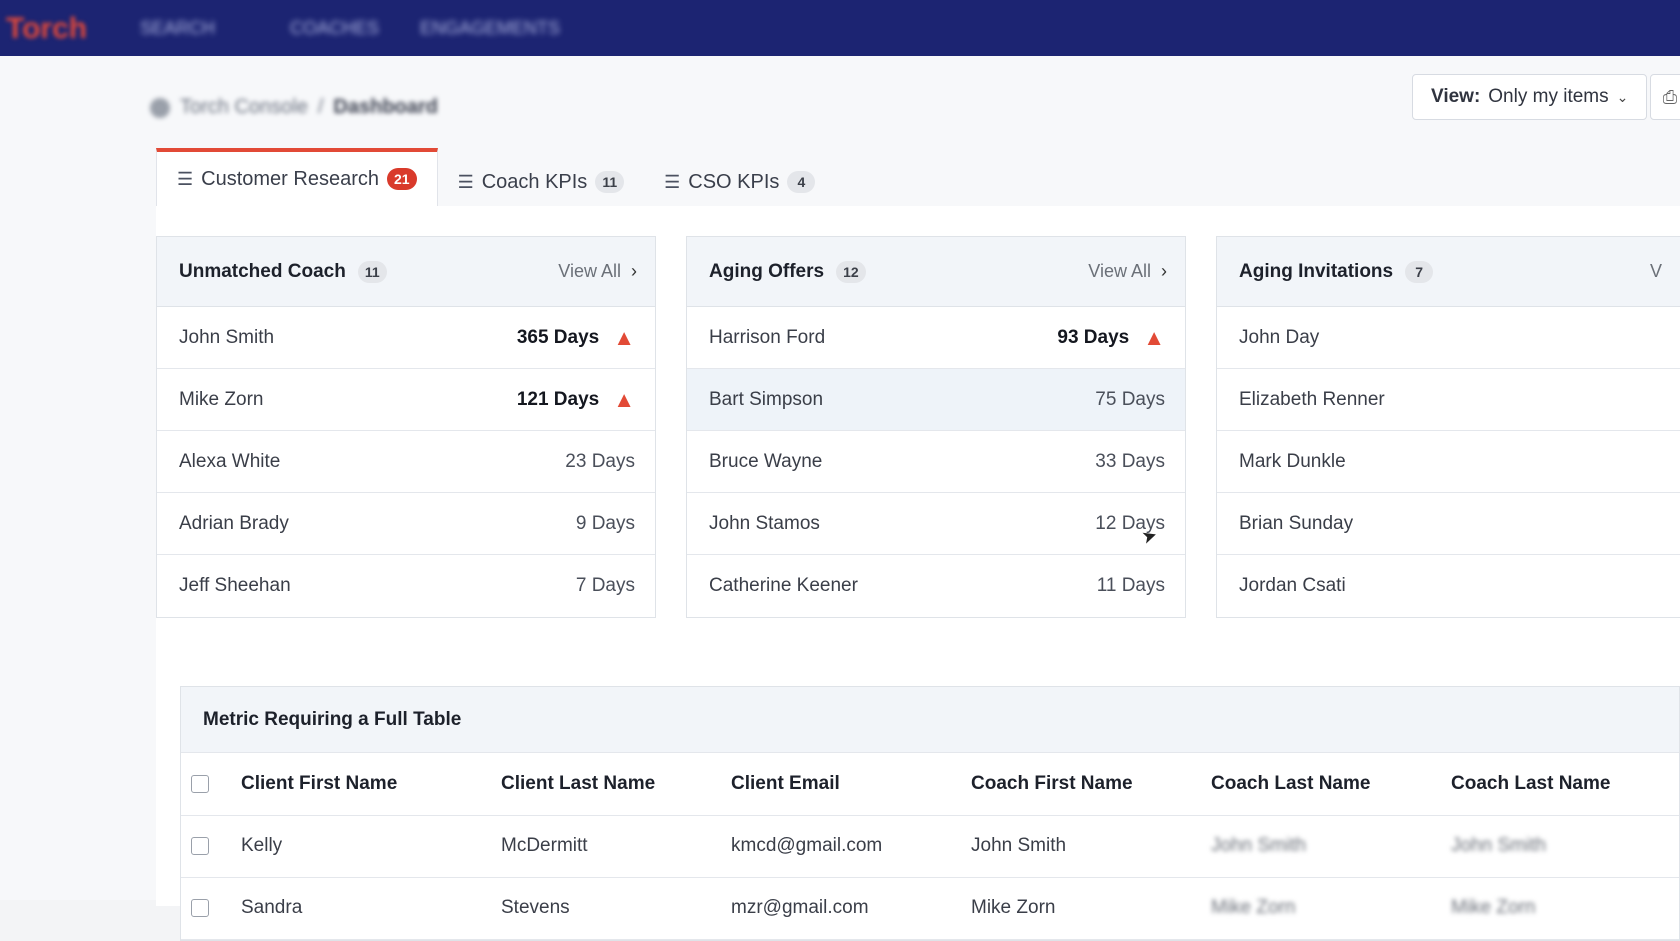  What do you see at coordinates (936, 586) in the screenshot?
I see `list-item: Catherine Keener 11 Days` at bounding box center [936, 586].